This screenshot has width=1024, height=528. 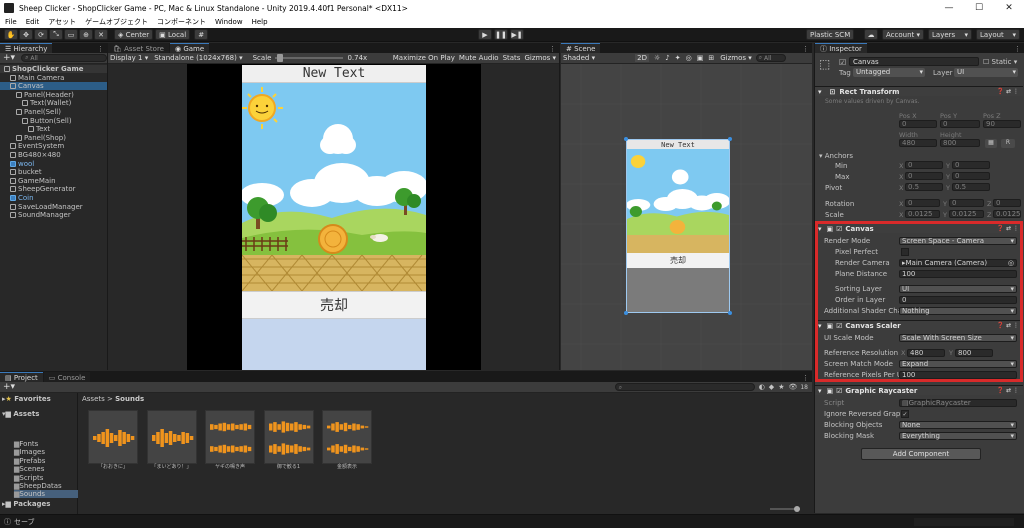 What do you see at coordinates (971, 176) in the screenshot?
I see `anchor-max-y-field: 0` at bounding box center [971, 176].